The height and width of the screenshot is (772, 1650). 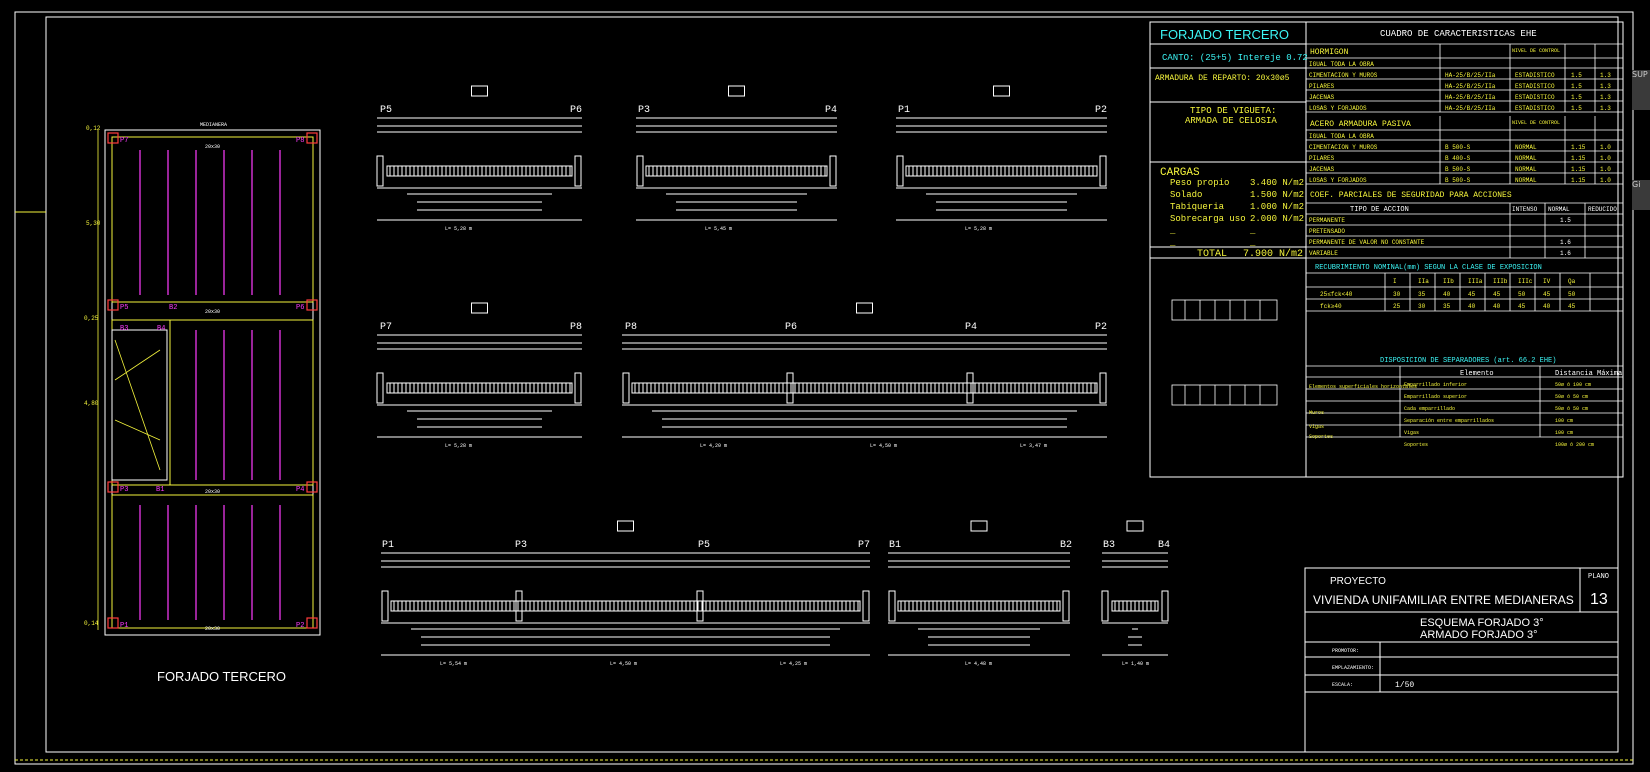 I want to click on row-name: LOSAS Y FORJADOS, so click(x=1338, y=180).